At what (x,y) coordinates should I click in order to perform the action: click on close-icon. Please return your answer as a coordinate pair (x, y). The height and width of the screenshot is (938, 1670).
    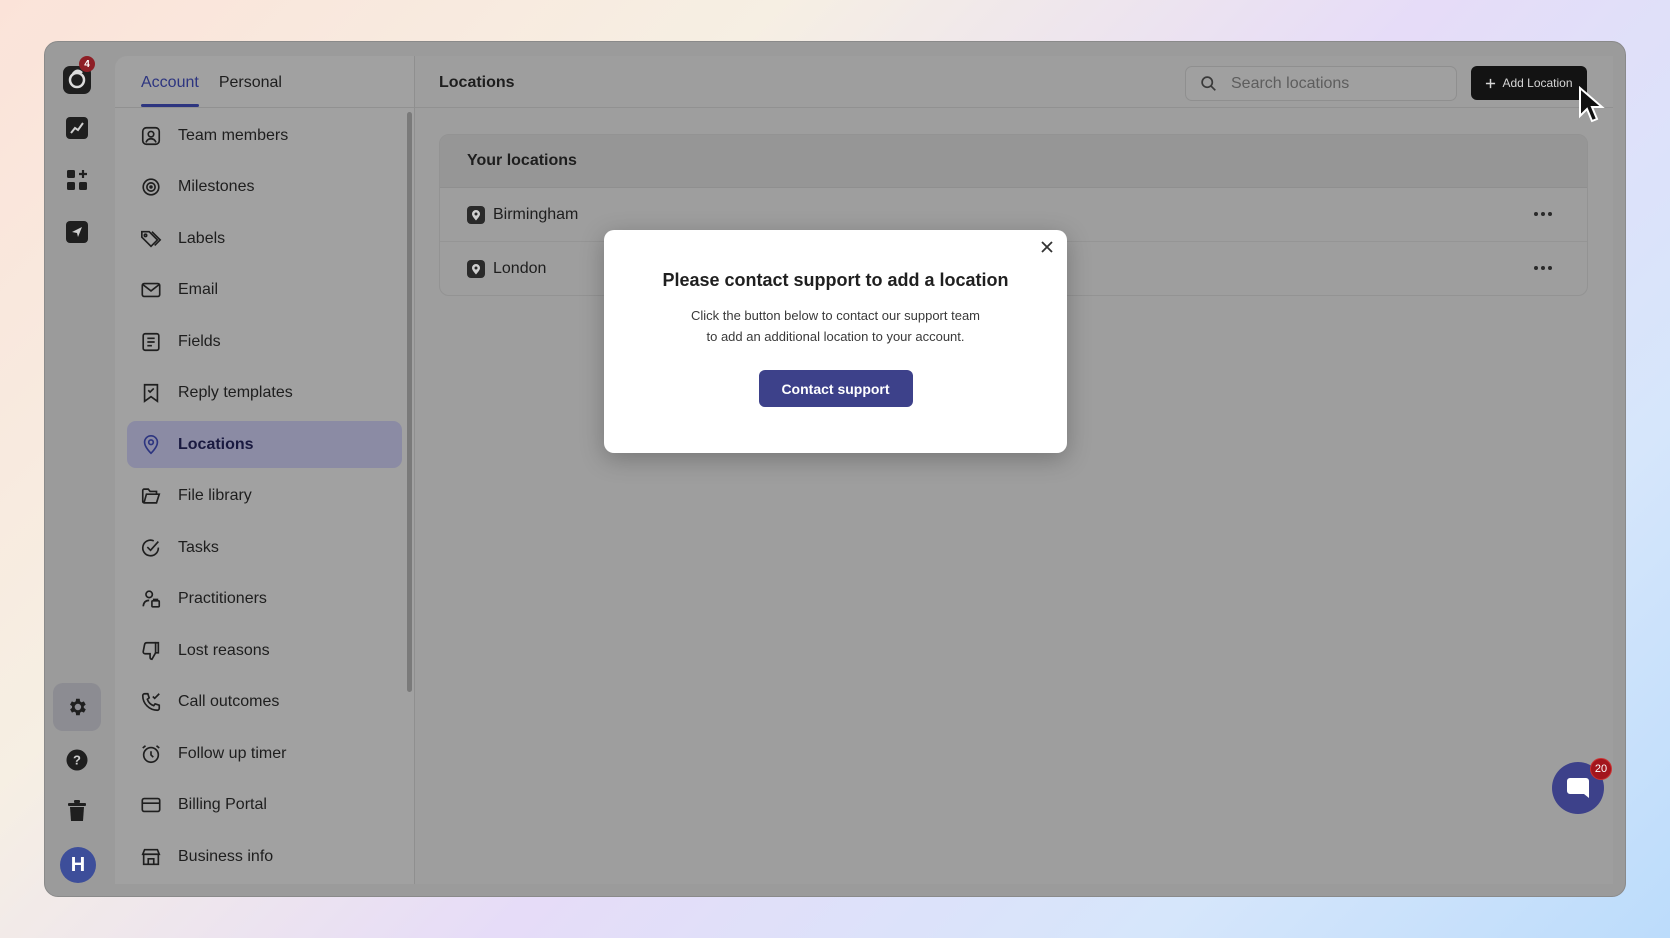
    Looking at the image, I should click on (1047, 246).